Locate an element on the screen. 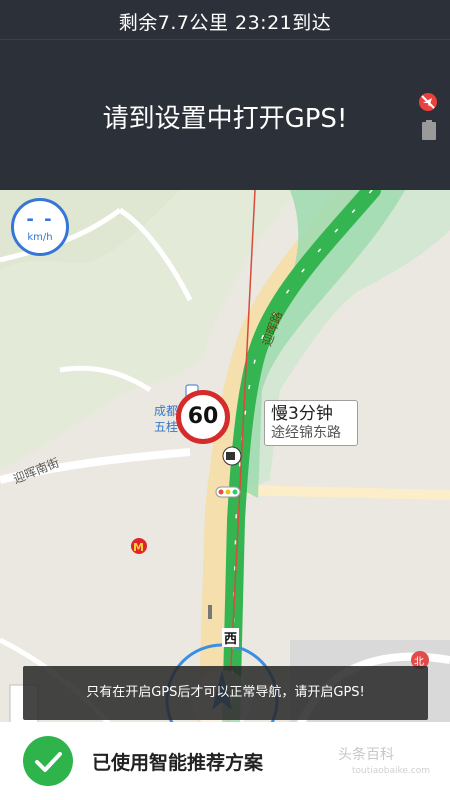 The height and width of the screenshot is (800, 450). header-divider is located at coordinates (225, 39).